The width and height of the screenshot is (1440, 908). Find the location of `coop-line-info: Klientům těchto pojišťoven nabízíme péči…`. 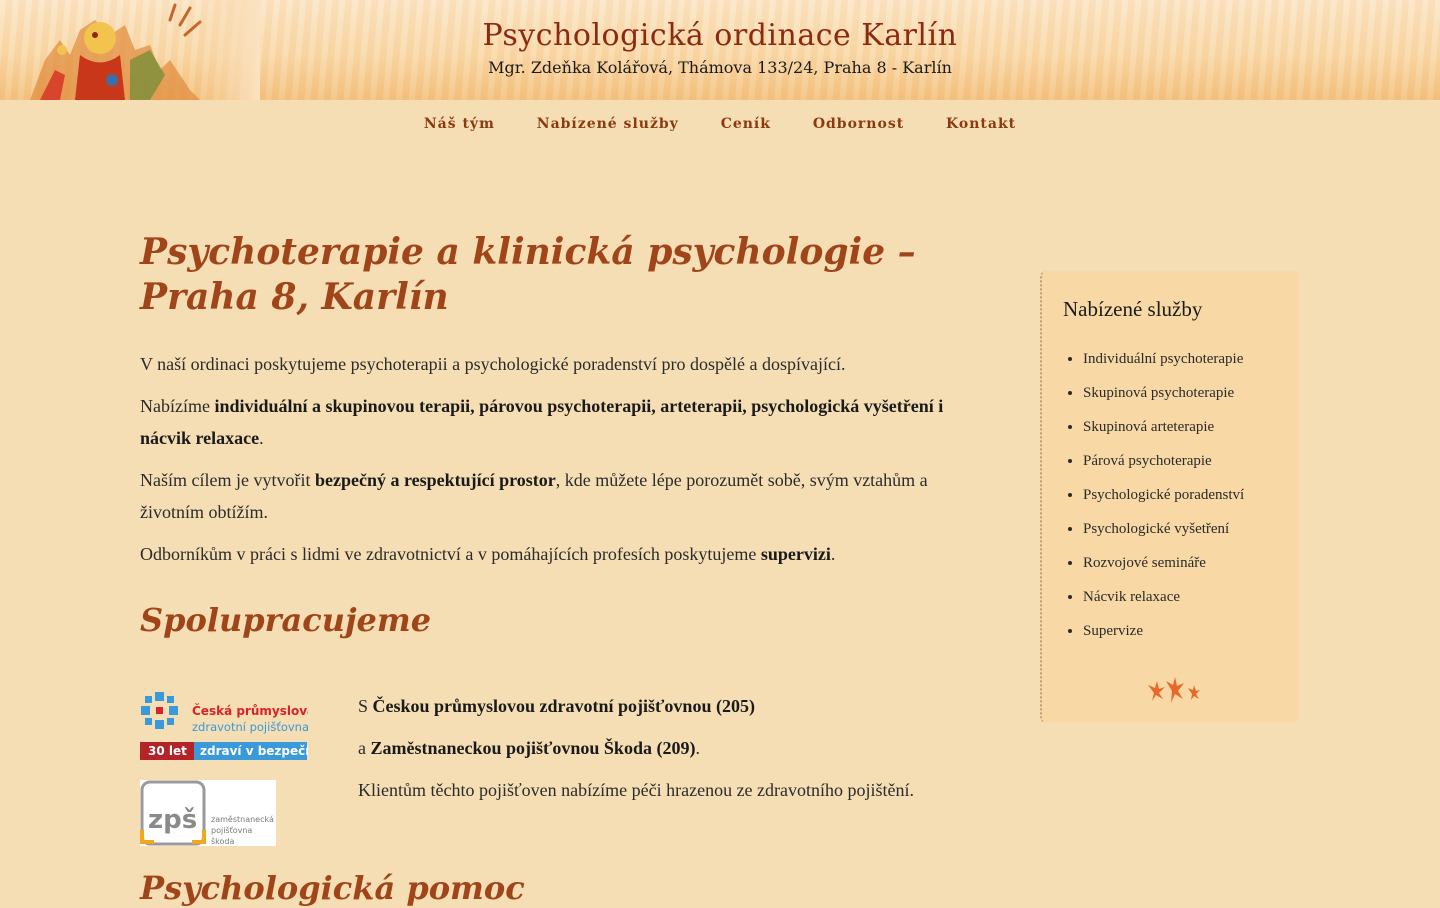

coop-line-info: Klientům těchto pojišťoven nabízíme péči… is located at coordinates (668, 790).